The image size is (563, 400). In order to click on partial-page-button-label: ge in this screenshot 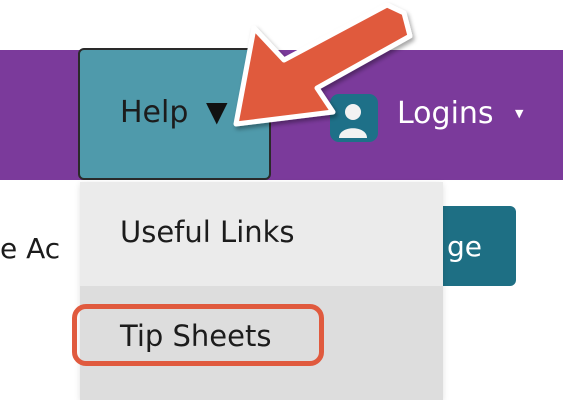, I will do `click(464, 246)`.